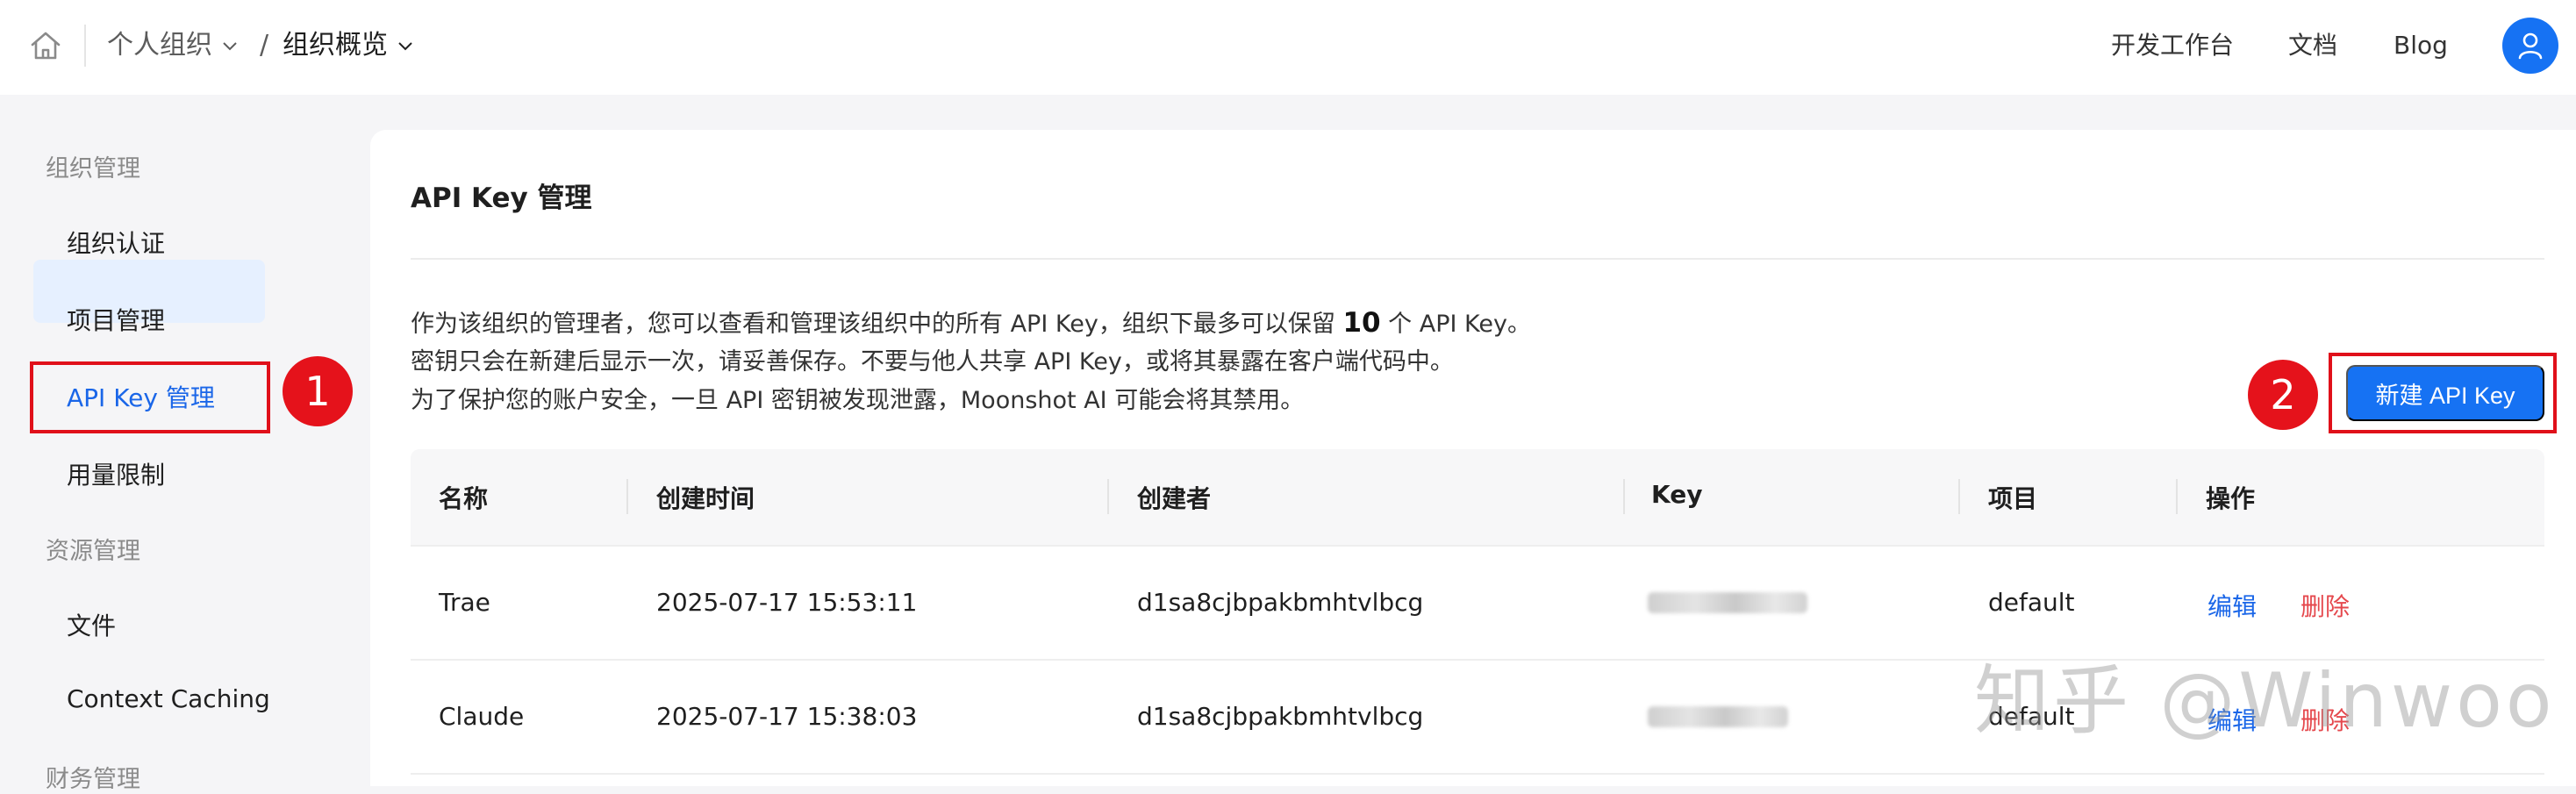  What do you see at coordinates (787, 716) in the screenshot?
I see `row-created-at: 2025-07-17 15:38:03` at bounding box center [787, 716].